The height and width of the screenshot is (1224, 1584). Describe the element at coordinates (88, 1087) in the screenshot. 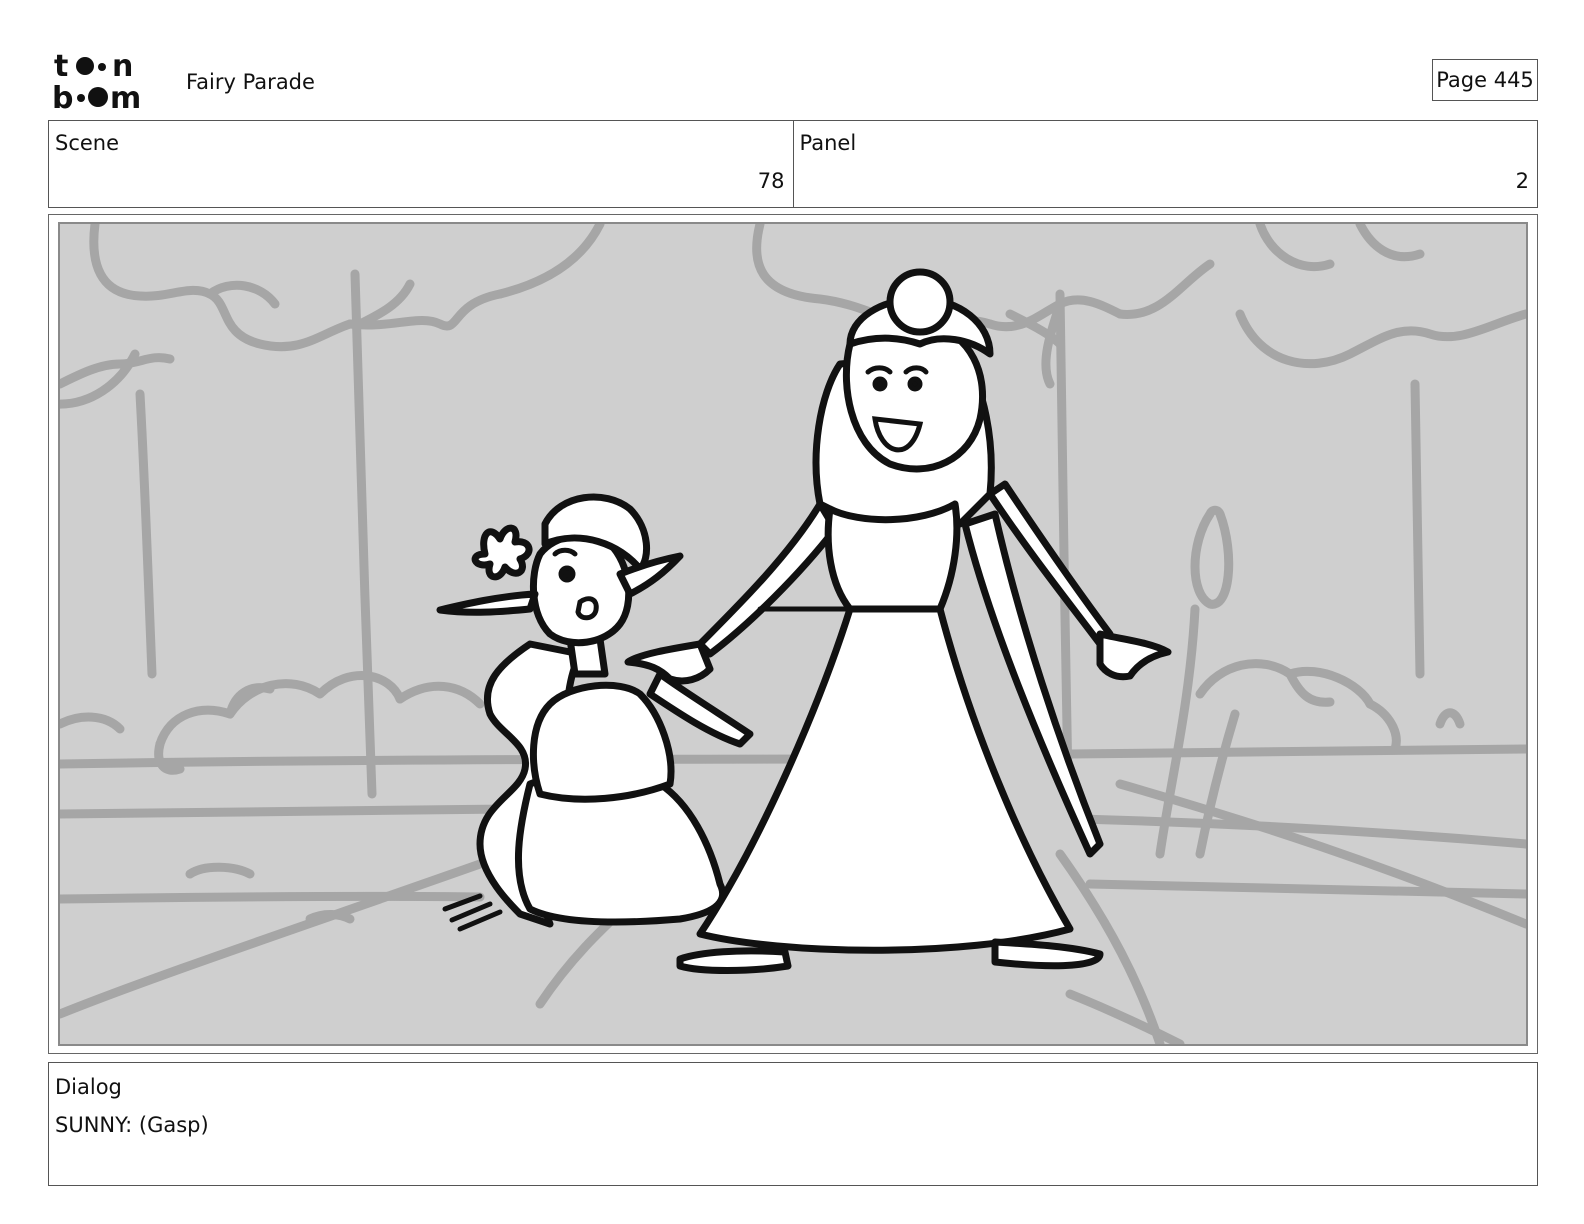

I see `dialog-label: Dialog` at that location.